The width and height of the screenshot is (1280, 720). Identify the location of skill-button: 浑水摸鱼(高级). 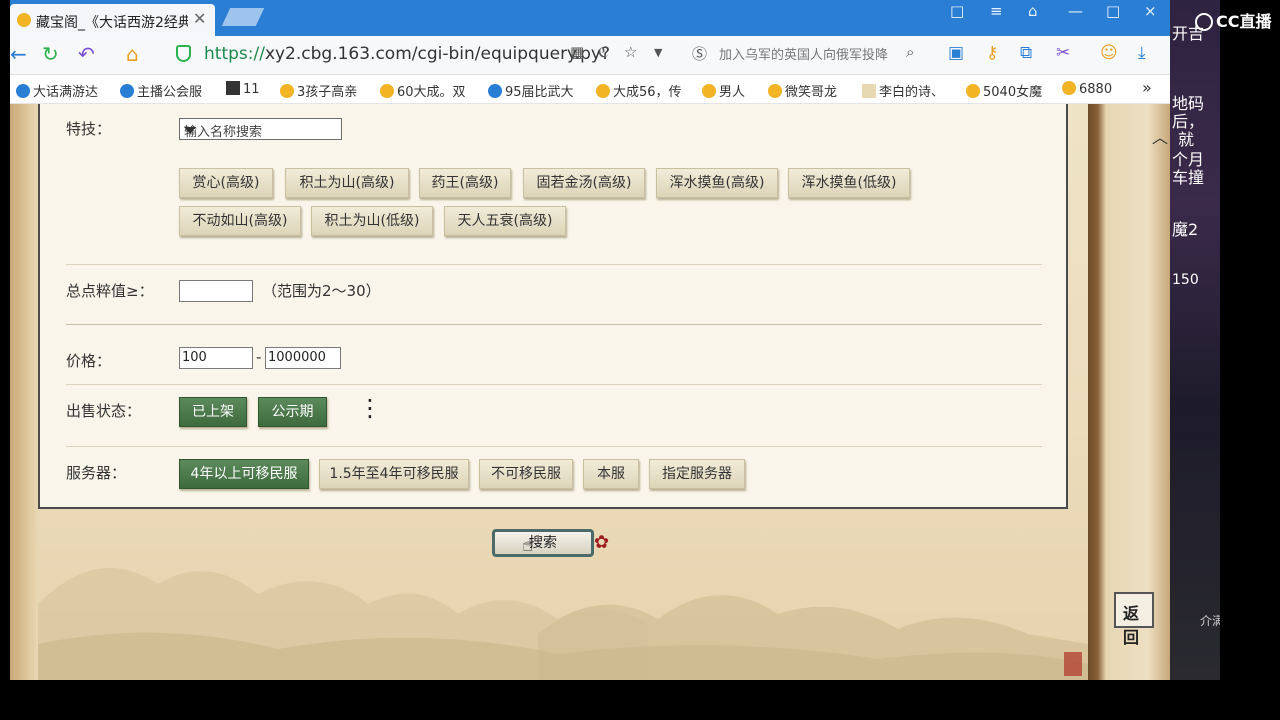
(717, 183).